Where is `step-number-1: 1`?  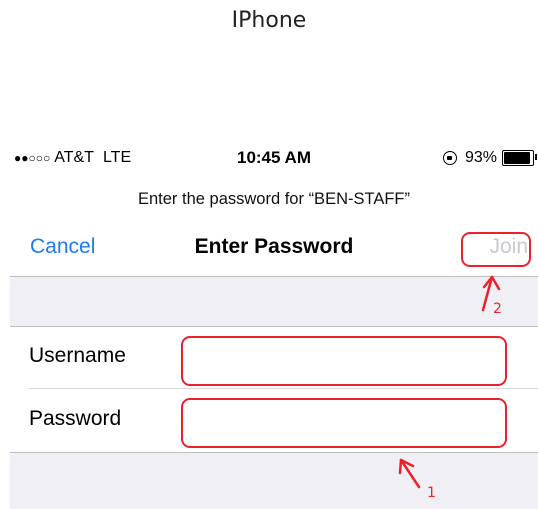 step-number-1: 1 is located at coordinates (431, 493).